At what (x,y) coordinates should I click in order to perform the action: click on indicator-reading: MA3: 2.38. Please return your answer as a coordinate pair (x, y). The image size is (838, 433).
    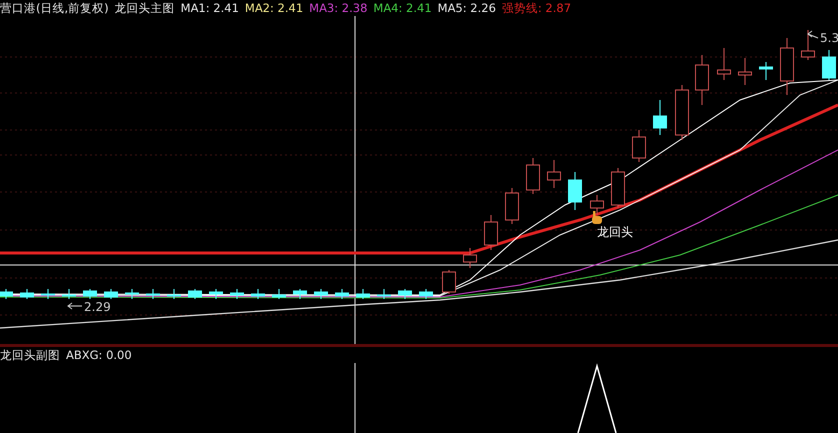
    Looking at the image, I should click on (338, 8).